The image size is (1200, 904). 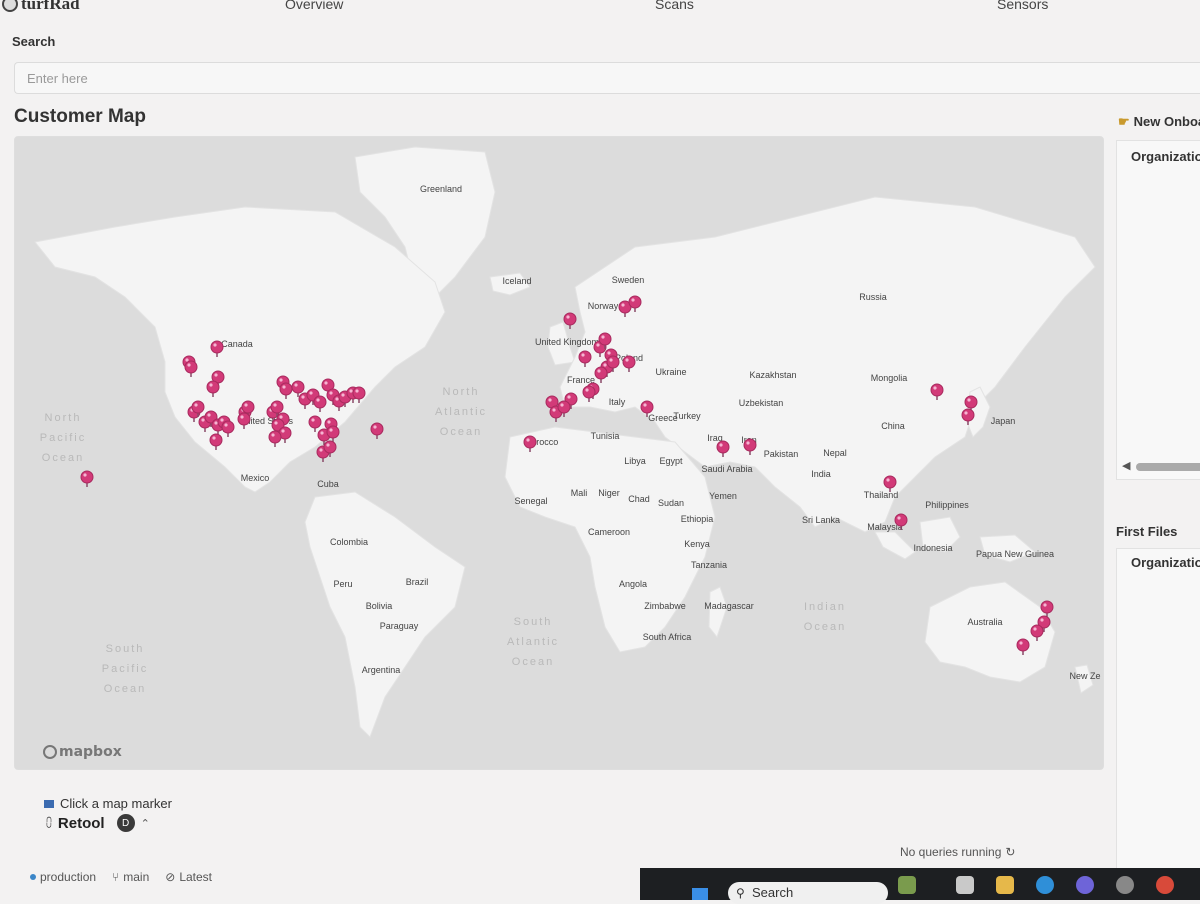 What do you see at coordinates (1015, 554) in the screenshot?
I see `map-label-papua-new-guinea: Papua New Guinea` at bounding box center [1015, 554].